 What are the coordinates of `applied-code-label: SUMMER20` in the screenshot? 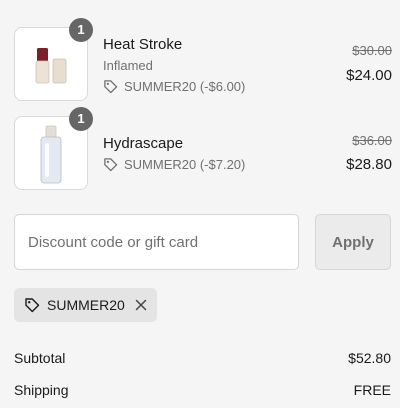 It's located at (86, 305).